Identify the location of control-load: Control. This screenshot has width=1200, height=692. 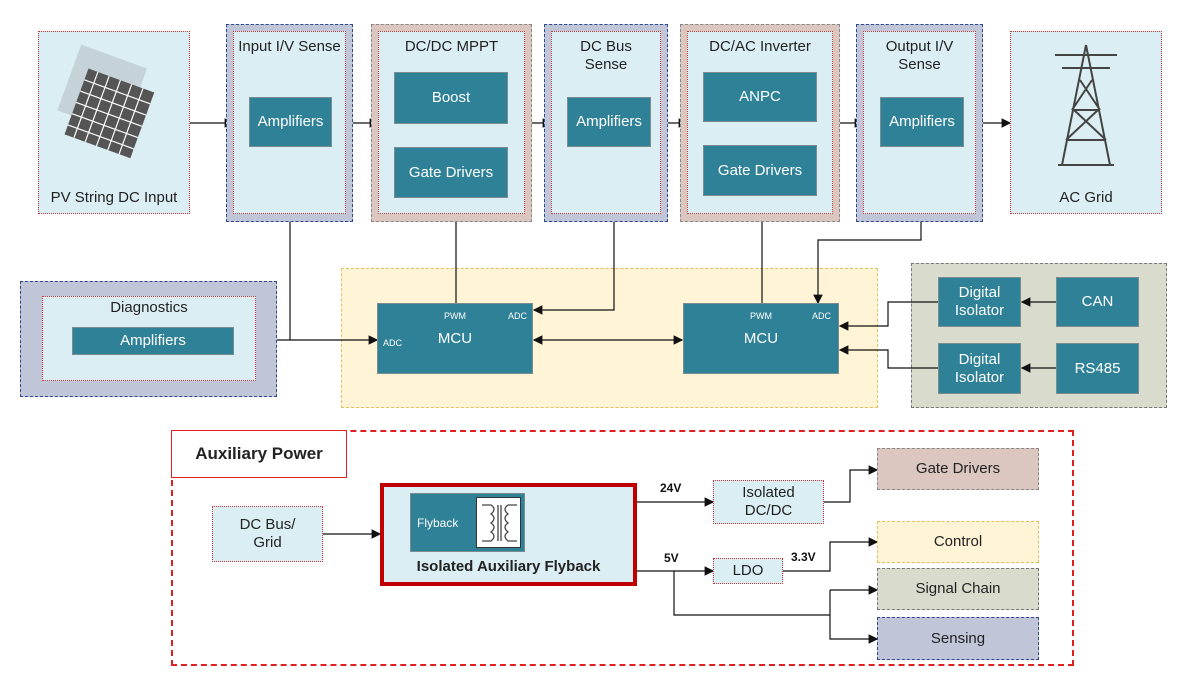
(958, 542).